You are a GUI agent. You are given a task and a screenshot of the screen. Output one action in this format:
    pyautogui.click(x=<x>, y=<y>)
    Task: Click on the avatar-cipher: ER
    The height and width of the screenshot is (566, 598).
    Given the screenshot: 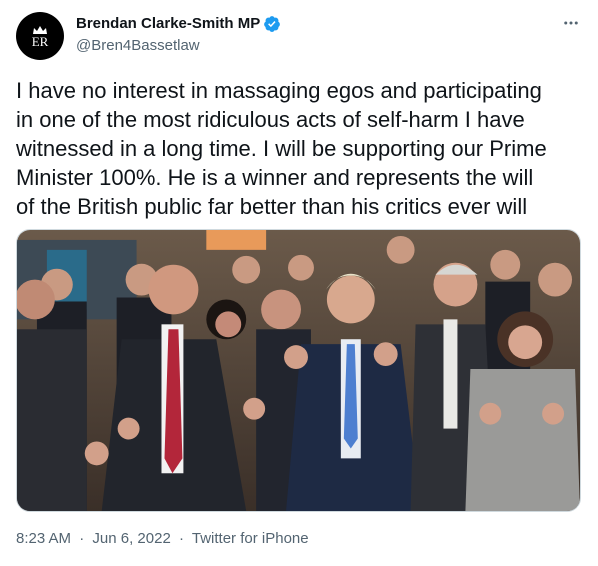 What is the action you would take?
    pyautogui.click(x=40, y=41)
    